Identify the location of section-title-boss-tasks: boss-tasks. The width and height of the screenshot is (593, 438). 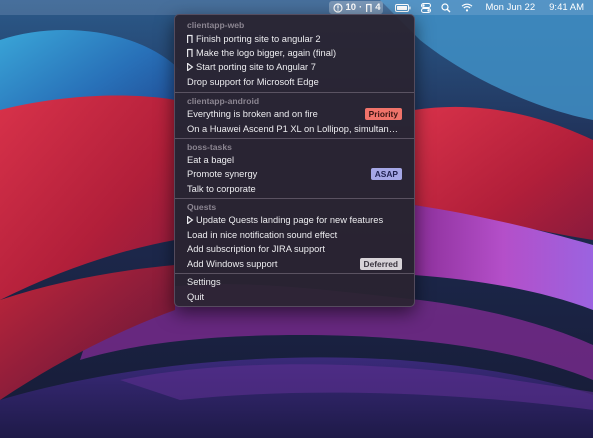
(209, 147).